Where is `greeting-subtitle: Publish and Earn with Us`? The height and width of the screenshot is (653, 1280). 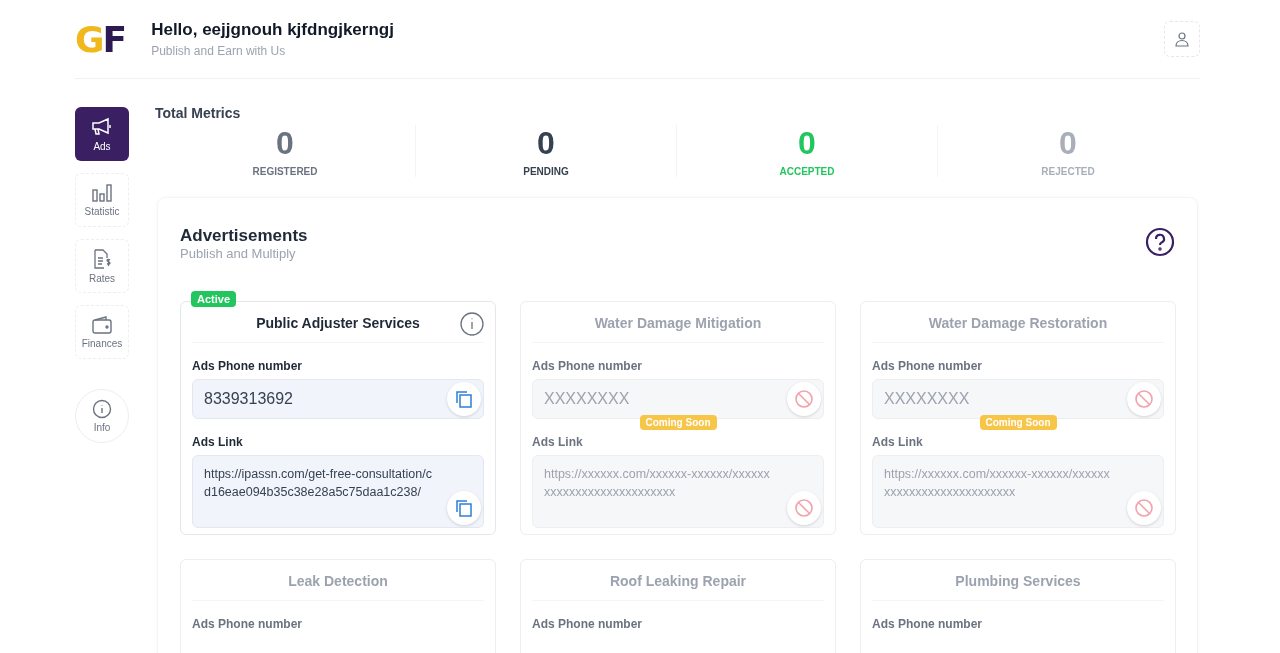 greeting-subtitle: Publish and Earn with Us is located at coordinates (219, 51).